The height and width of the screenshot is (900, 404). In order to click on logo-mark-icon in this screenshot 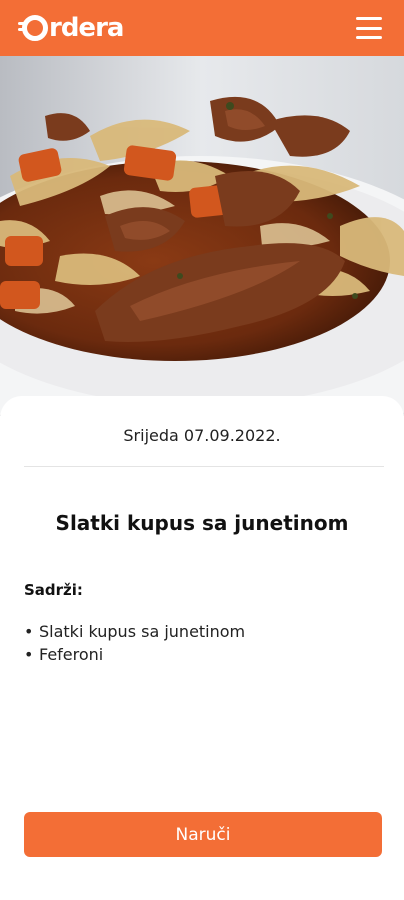, I will do `click(33, 28)`.